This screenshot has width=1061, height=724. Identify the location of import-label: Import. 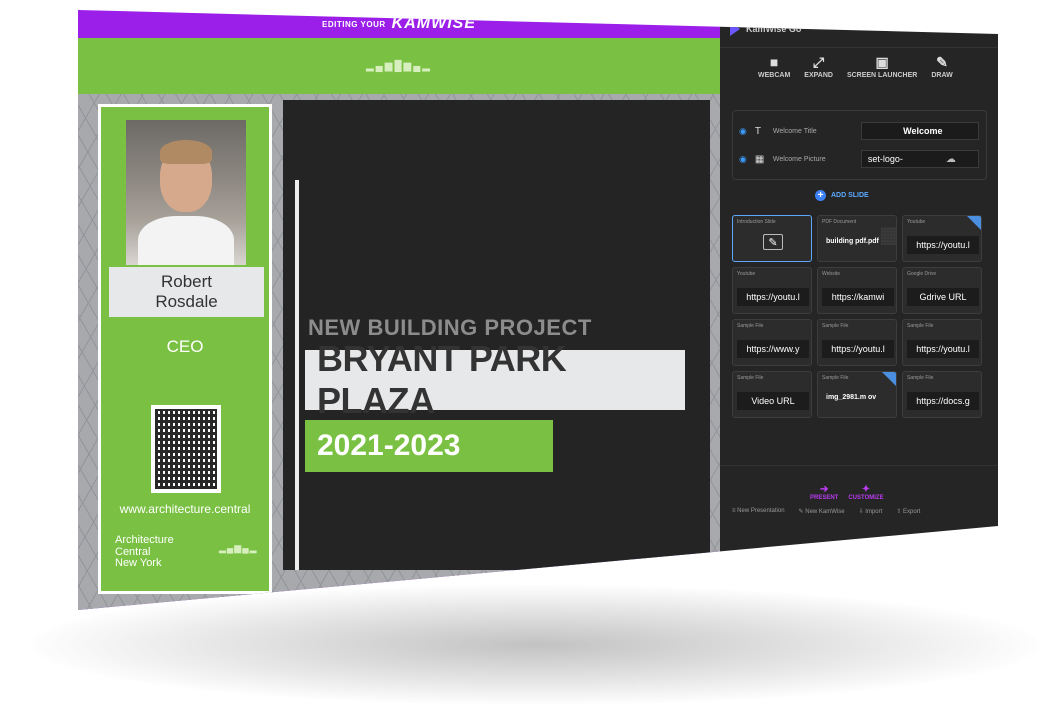
(874, 512).